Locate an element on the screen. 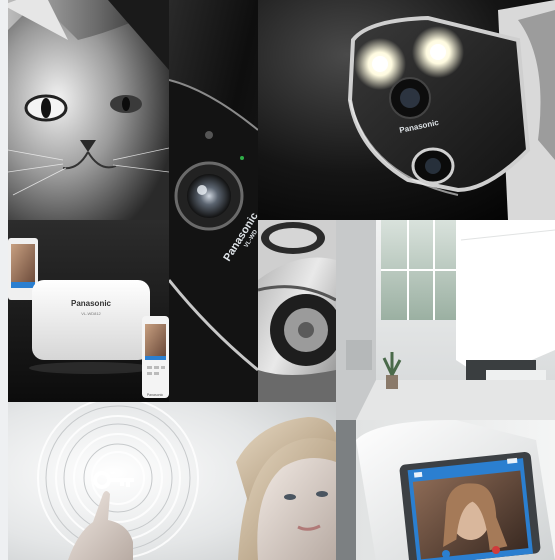 This screenshot has width=555, height=560. door-camera-closeup-tile: Panasonic VL-WD is located at coordinates (213, 201).